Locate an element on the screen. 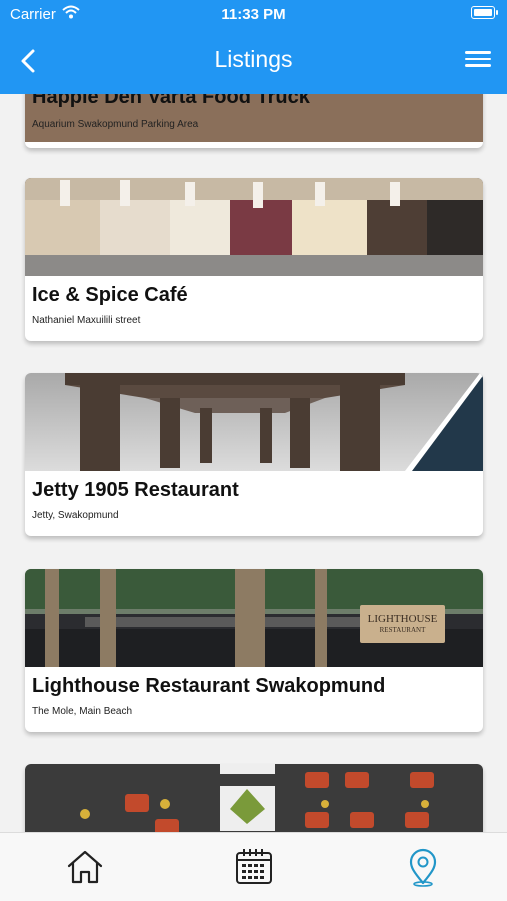 Image resolution: width=507 pixels, height=901 pixels. menu-icon is located at coordinates (478, 61).